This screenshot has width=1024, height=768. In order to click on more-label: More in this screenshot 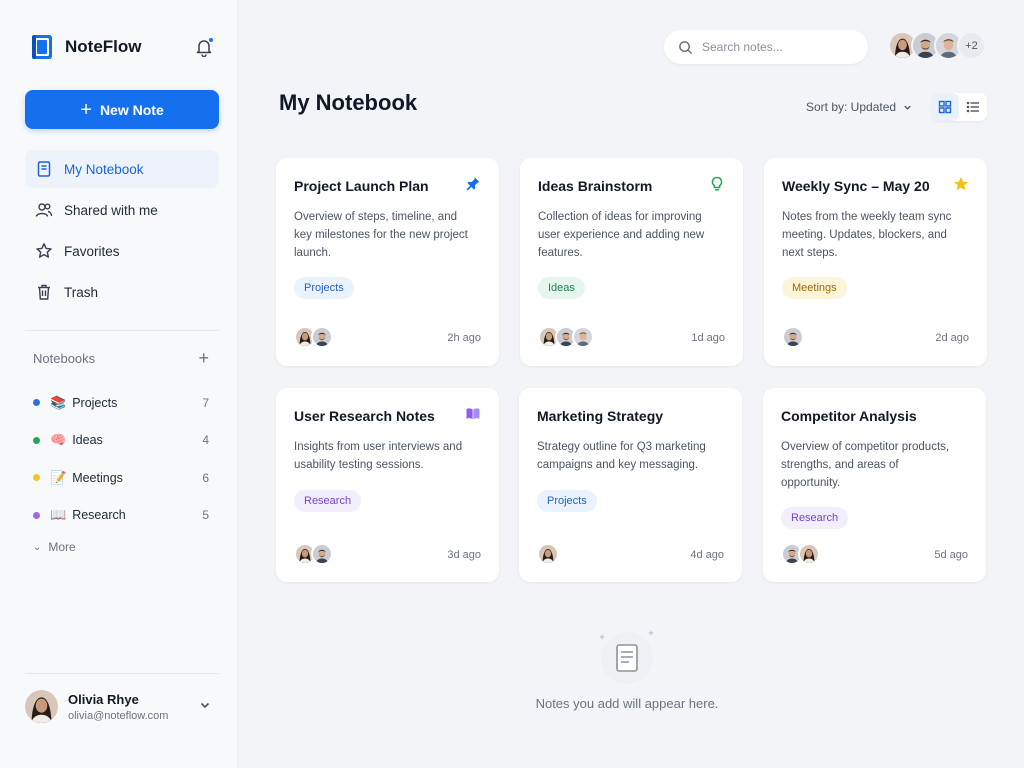, I will do `click(62, 547)`.